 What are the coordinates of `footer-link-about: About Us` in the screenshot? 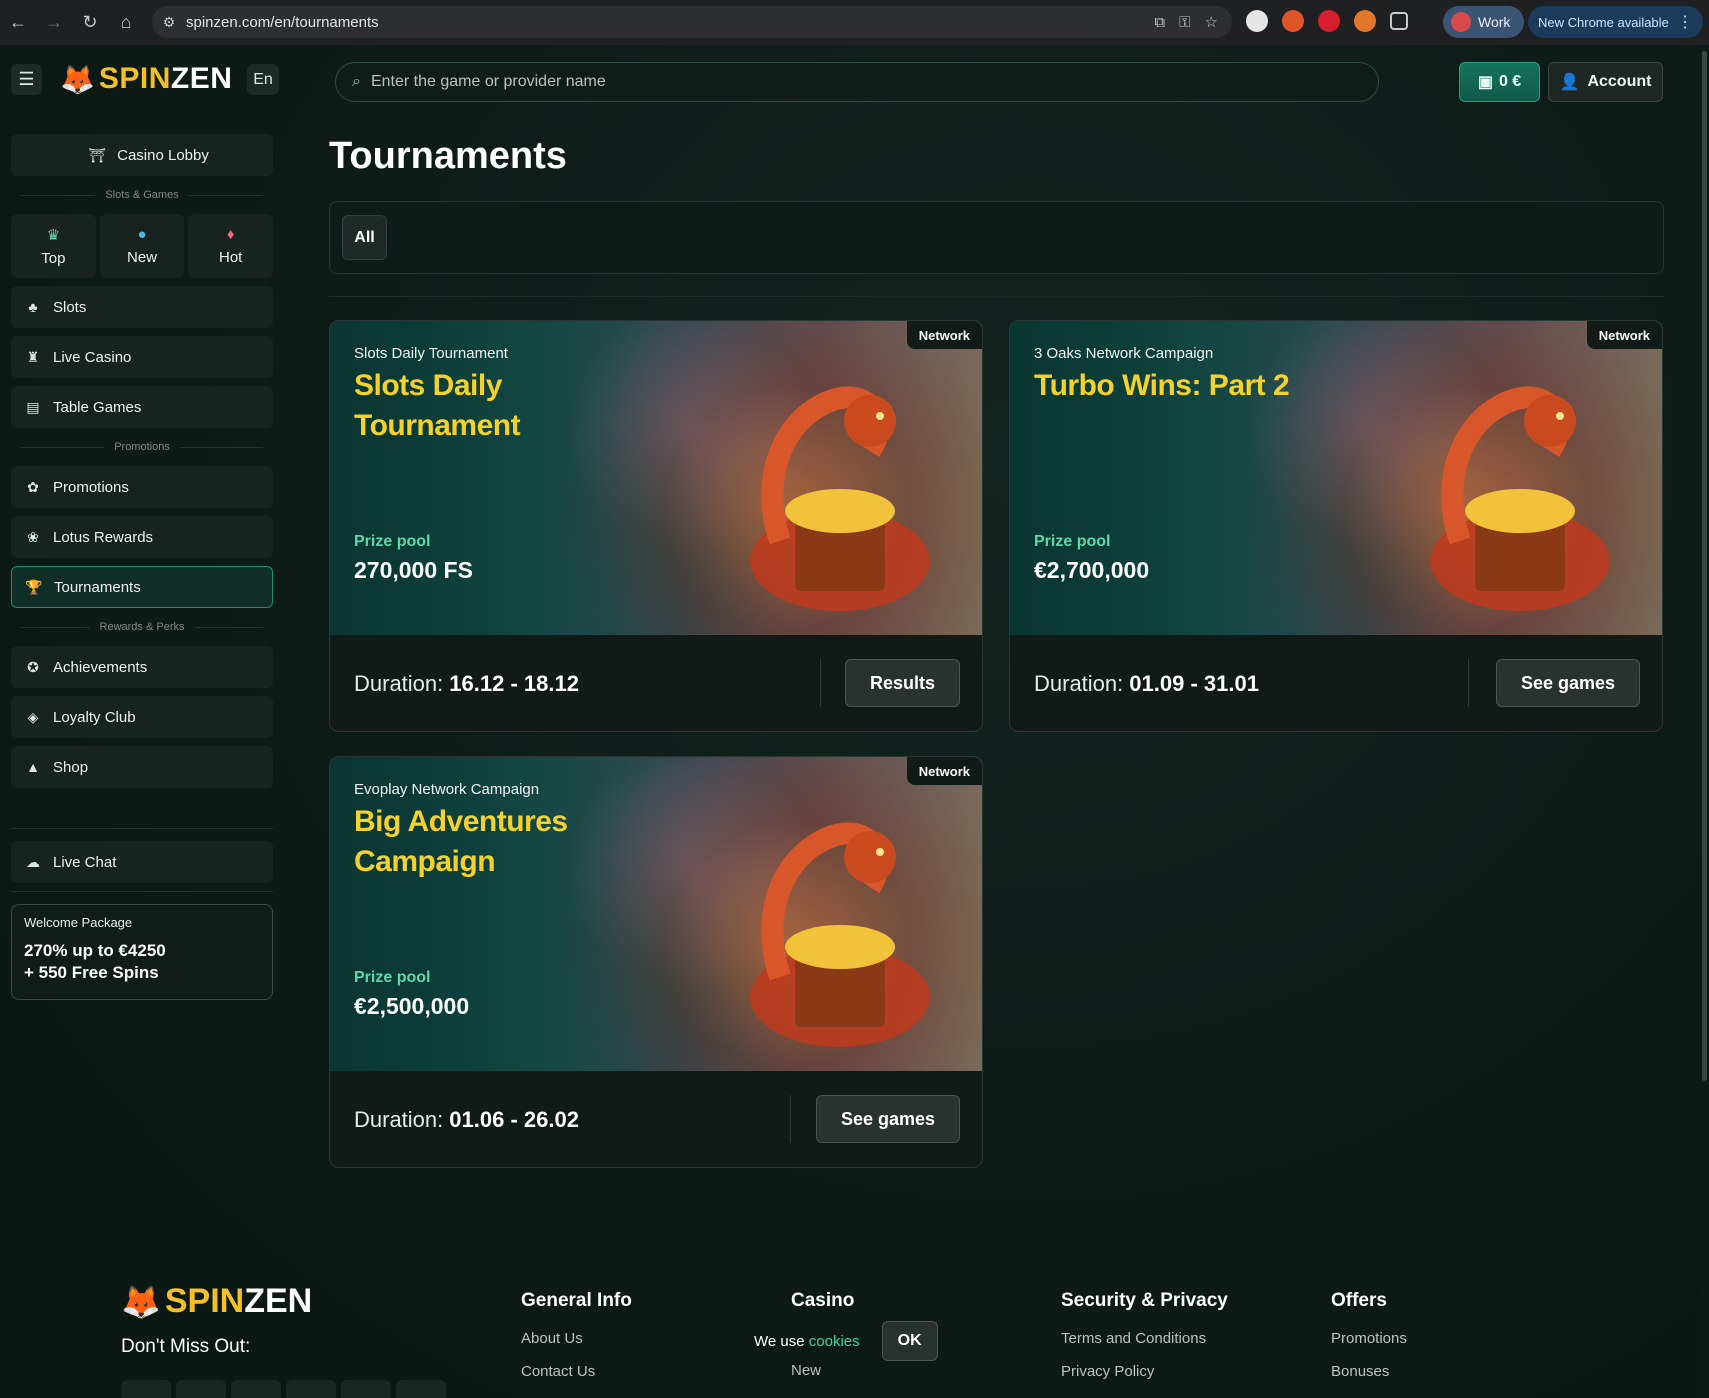 It's located at (576, 1338).